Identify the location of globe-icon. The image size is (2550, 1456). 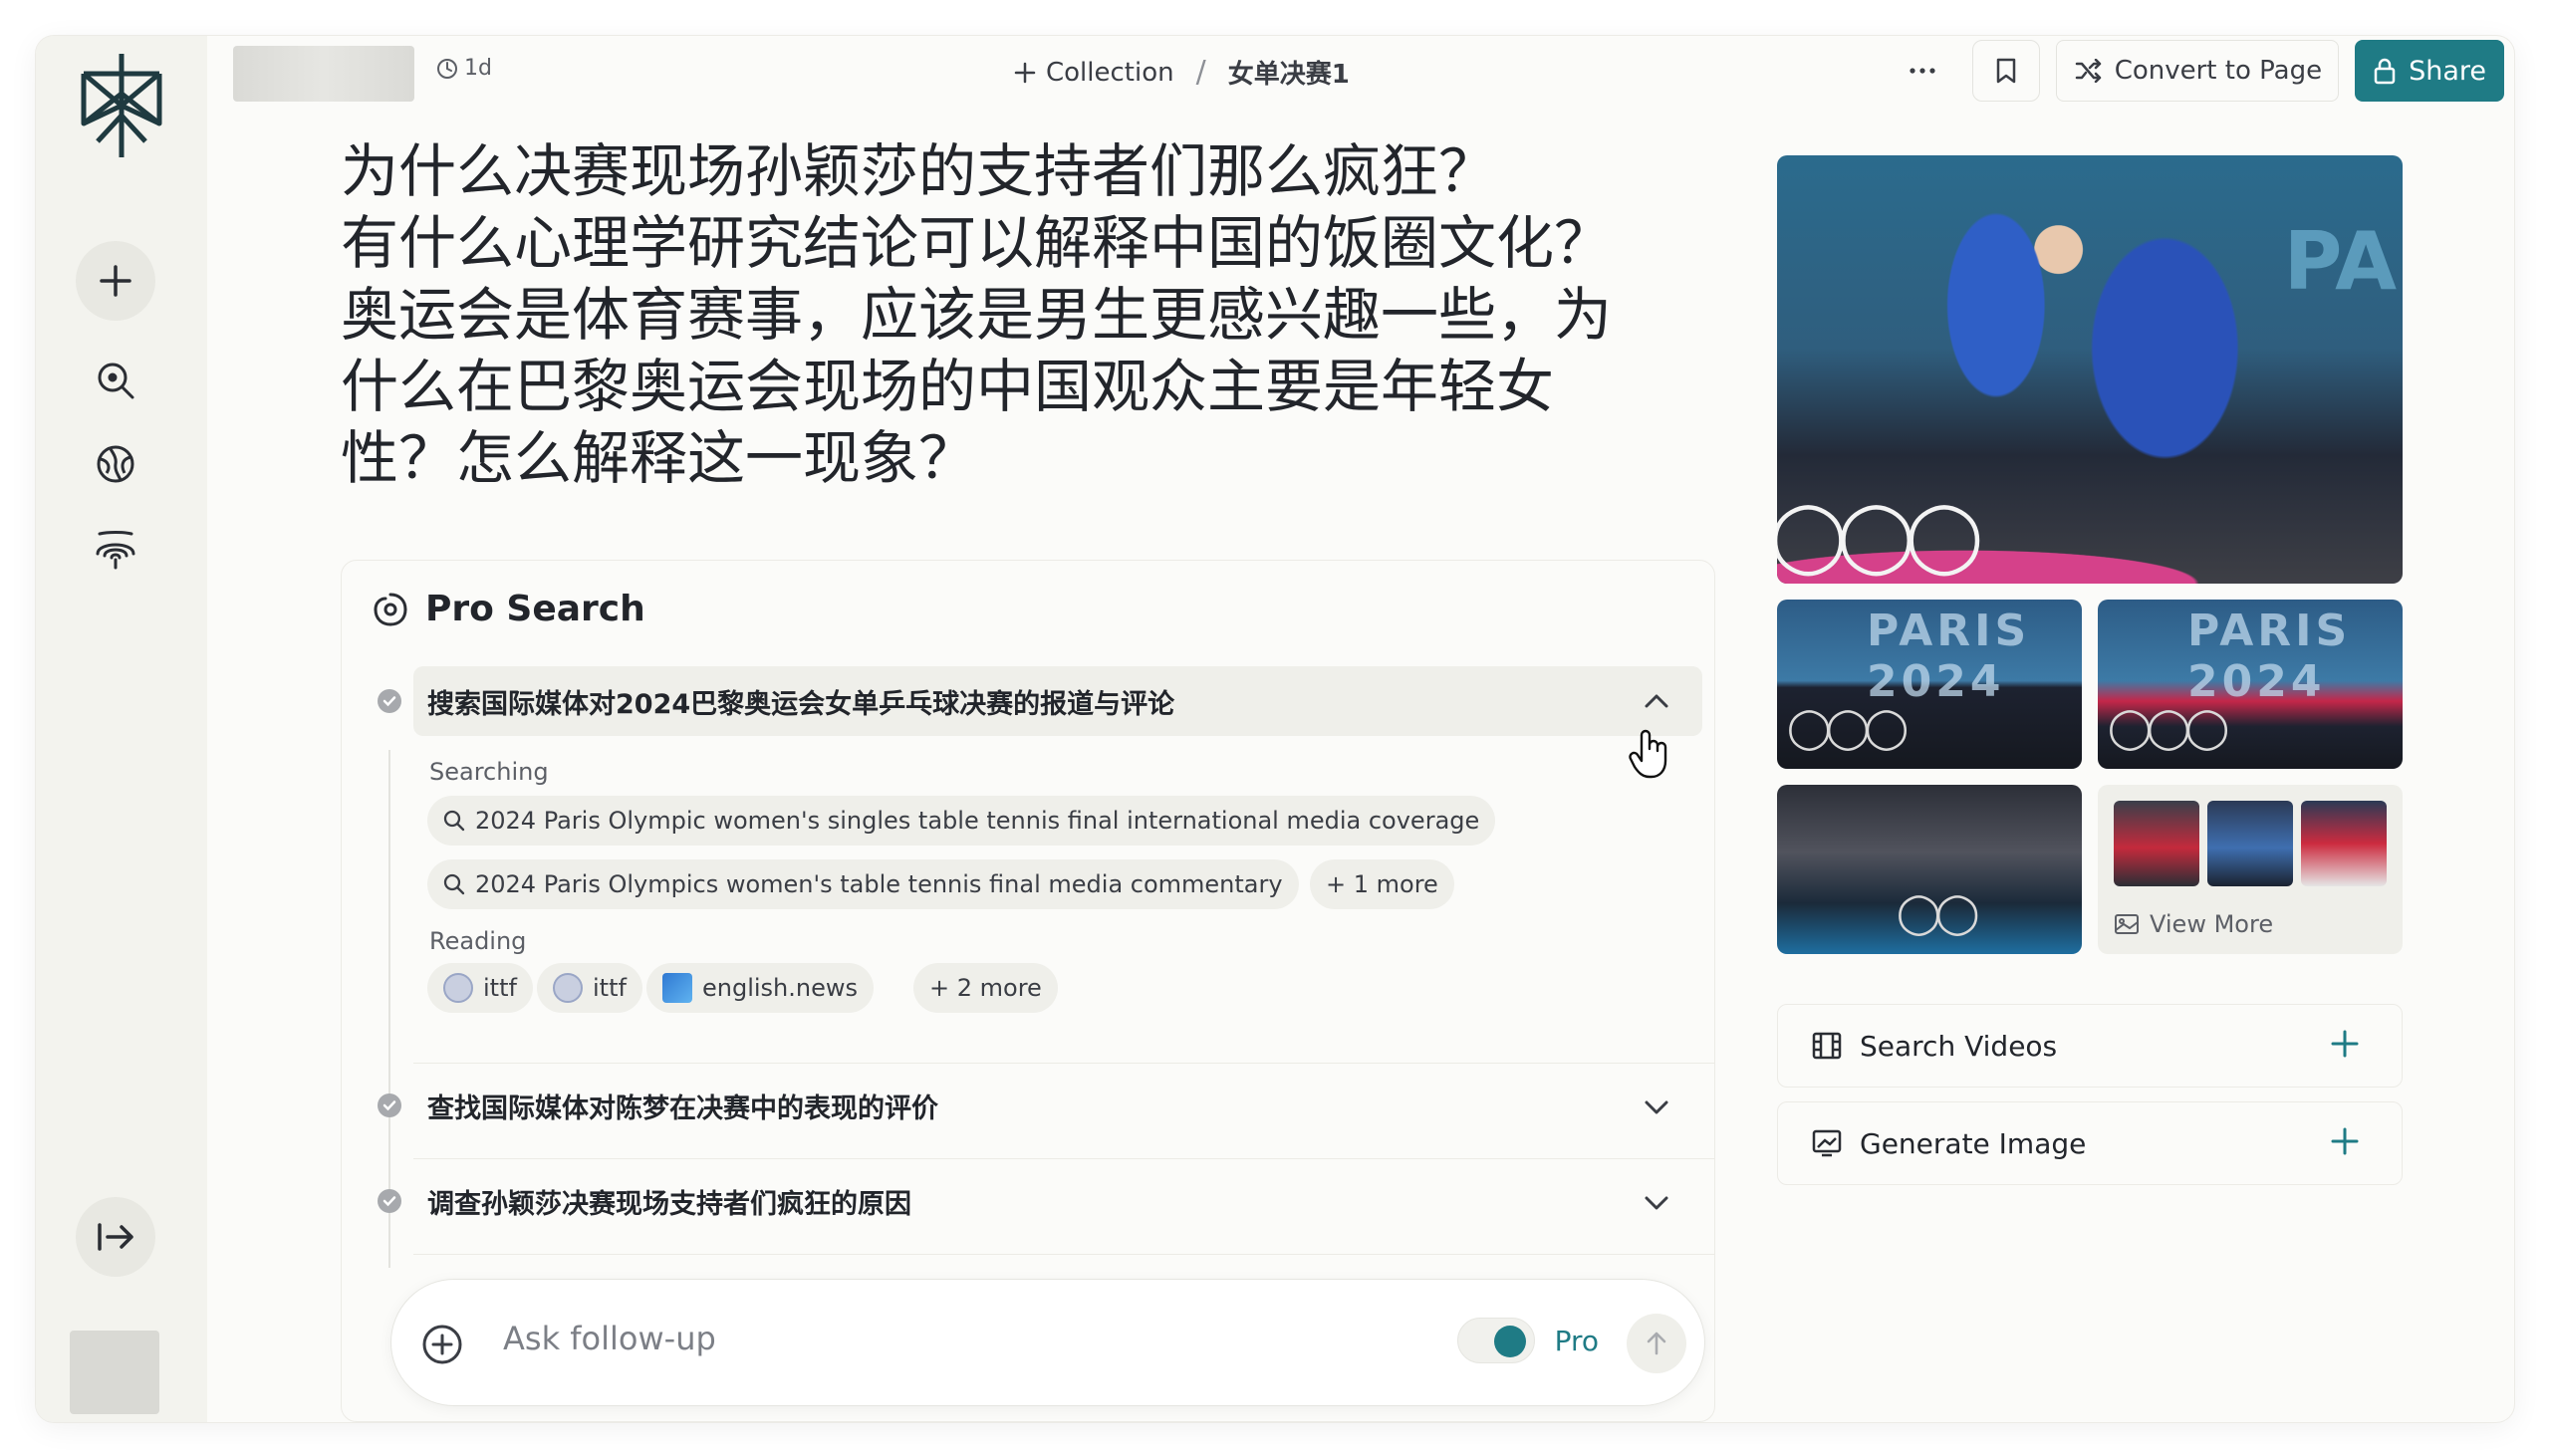
(115, 464).